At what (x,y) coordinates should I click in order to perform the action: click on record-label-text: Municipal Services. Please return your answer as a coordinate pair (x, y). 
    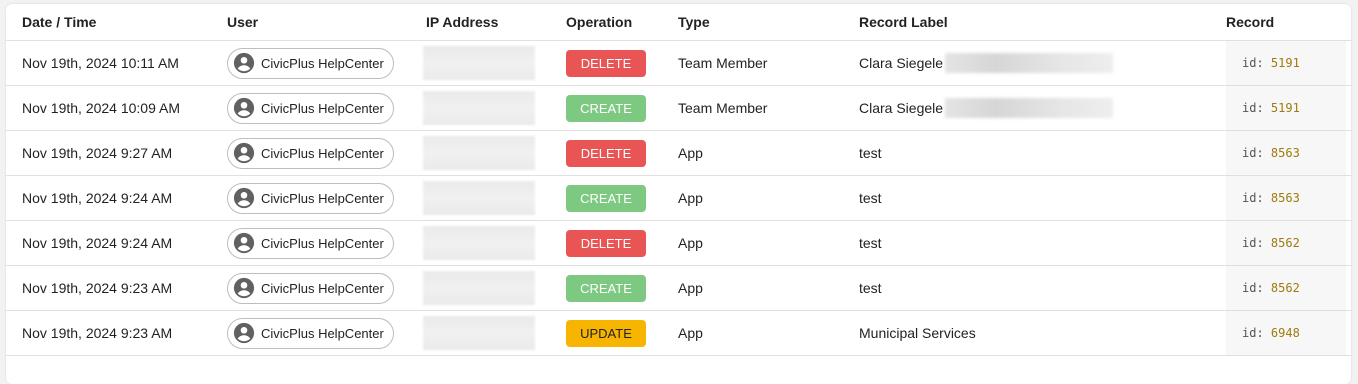
    Looking at the image, I should click on (917, 333).